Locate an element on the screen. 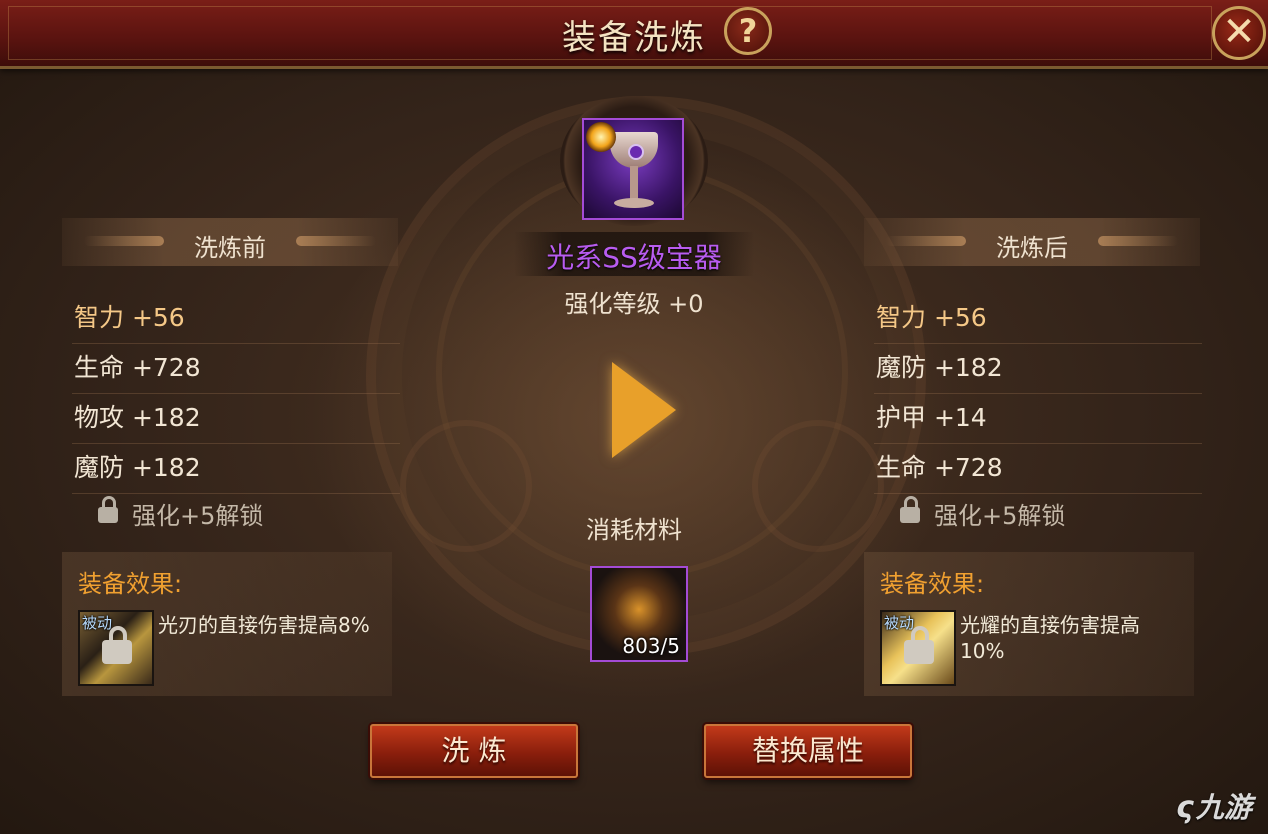 The height and width of the screenshot is (834, 1268). before-effect-box: 装备效果: 被动 光刃的直接伤害提高8% is located at coordinates (227, 624).